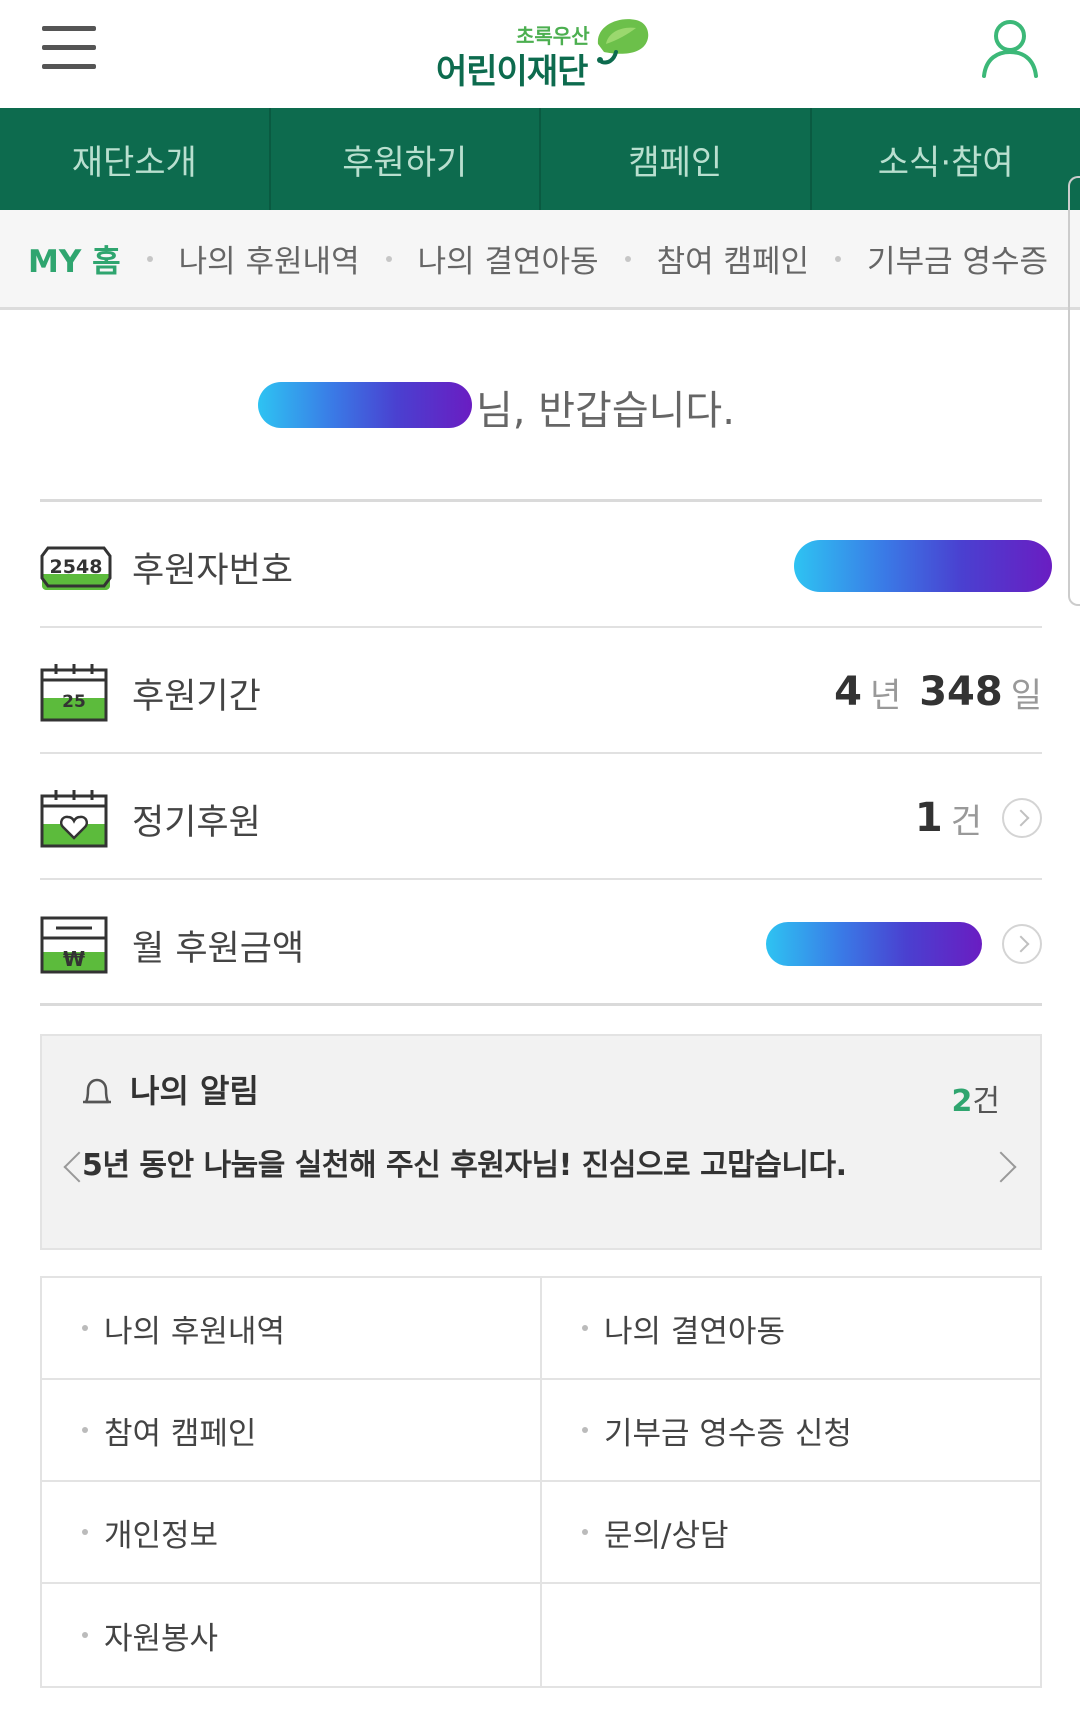 Image resolution: width=1080 pixels, height=1722 pixels. Describe the element at coordinates (923, 566) in the screenshot. I see `redacted-donor-number` at that location.